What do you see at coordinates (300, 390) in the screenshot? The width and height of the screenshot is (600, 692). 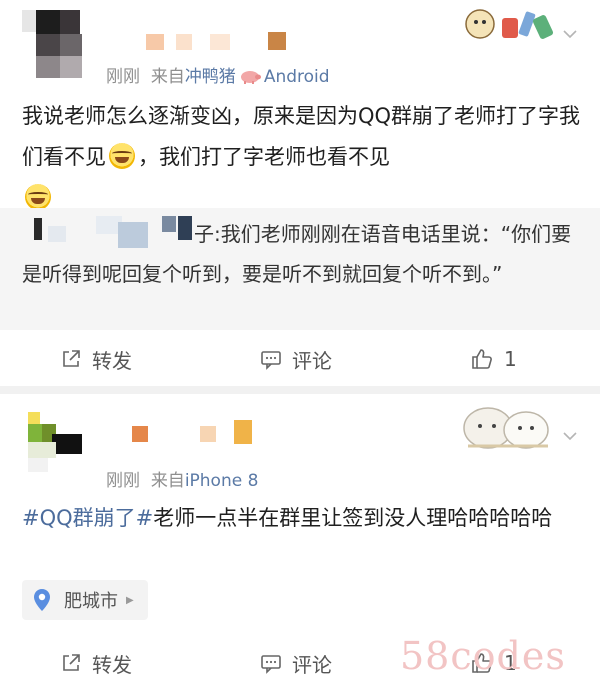 I see `post-divider` at bounding box center [300, 390].